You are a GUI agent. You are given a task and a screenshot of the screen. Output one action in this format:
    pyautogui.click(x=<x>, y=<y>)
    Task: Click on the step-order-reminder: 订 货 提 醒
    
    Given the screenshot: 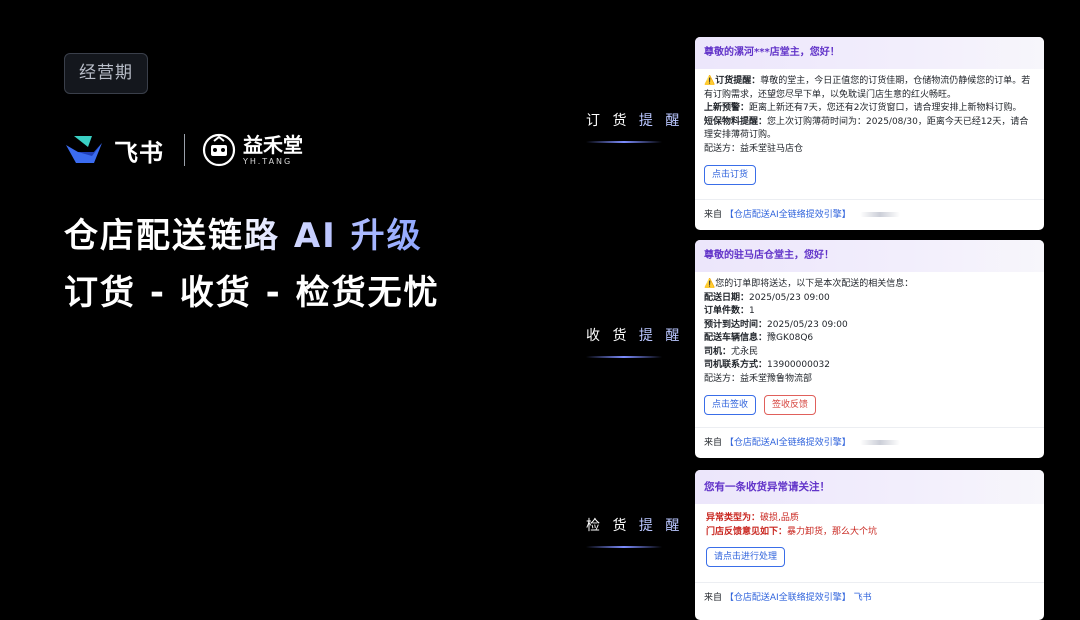 What is the action you would take?
    pyautogui.click(x=635, y=126)
    